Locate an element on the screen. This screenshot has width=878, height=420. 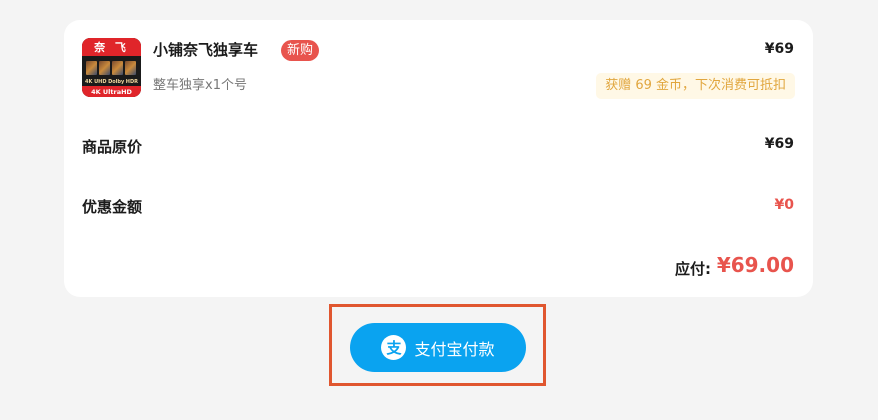
discount-label: 优惠金额 is located at coordinates (112, 207).